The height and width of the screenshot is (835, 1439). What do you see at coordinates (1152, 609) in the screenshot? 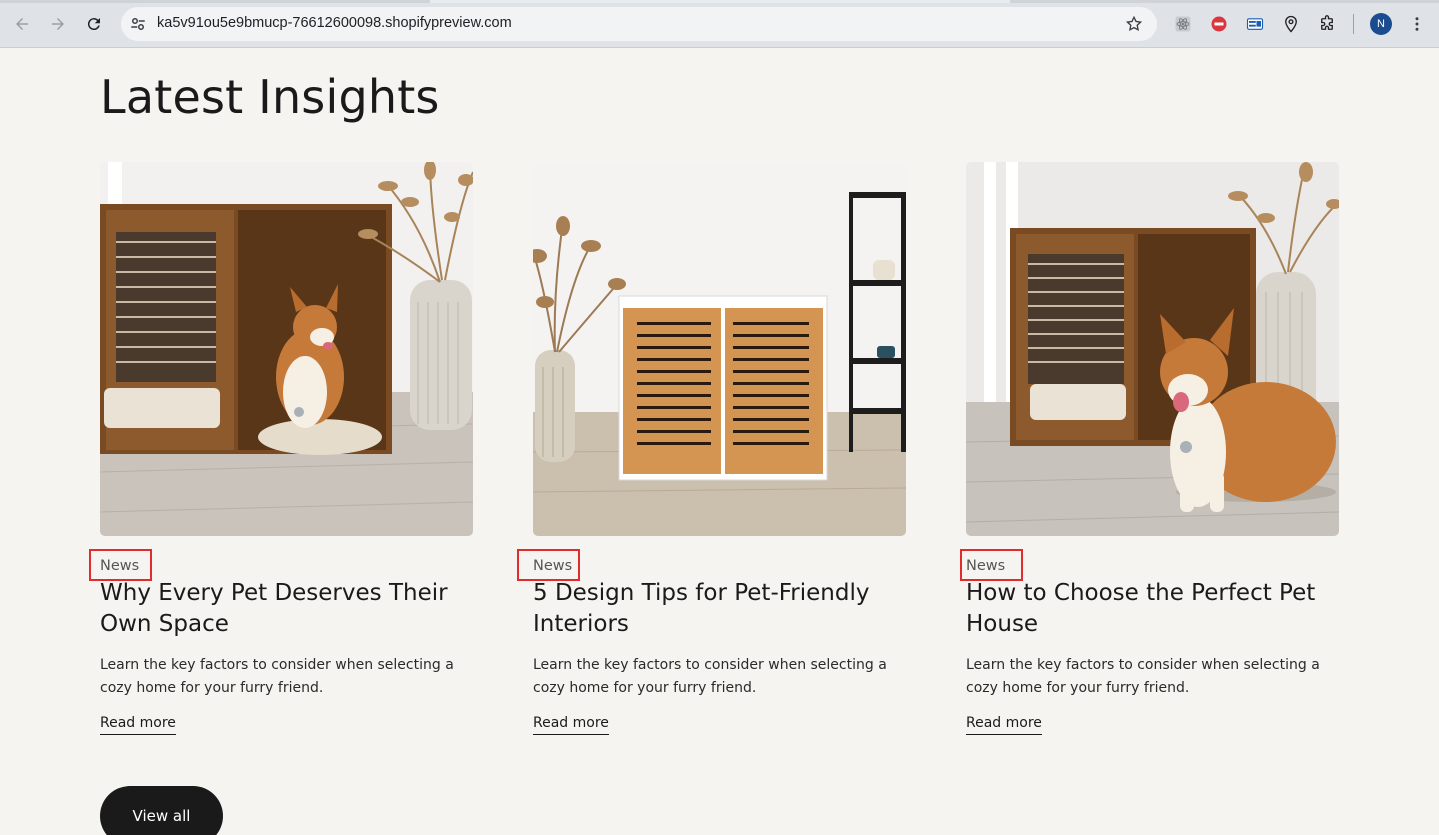
I see `article-title: How to Choose the Perfect Pet House` at bounding box center [1152, 609].